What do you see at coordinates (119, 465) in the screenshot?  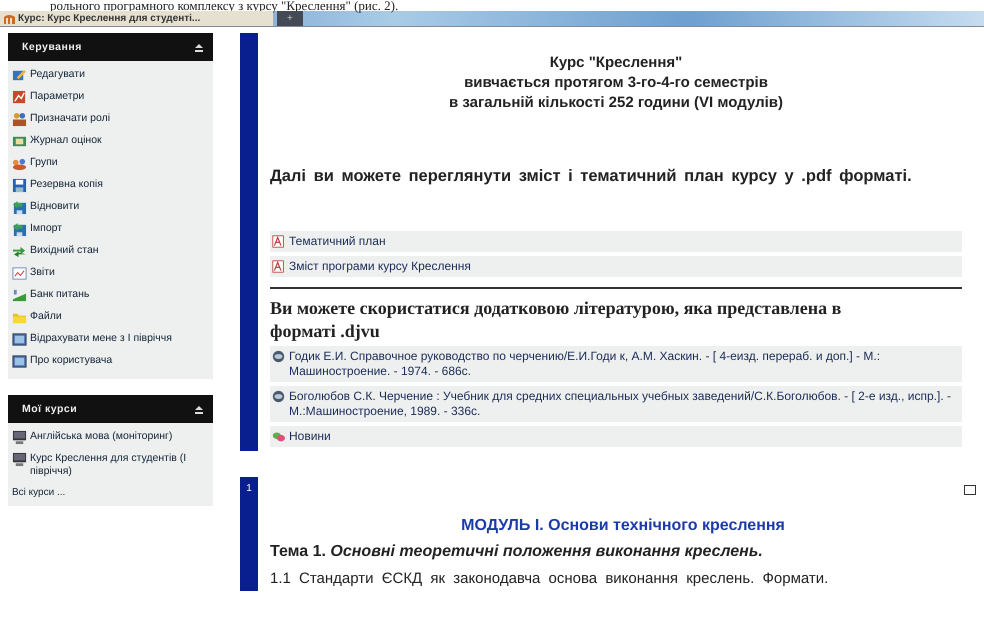 I see `sidebar-item: Курс Креслення для студентів (I півріччя)` at bounding box center [119, 465].